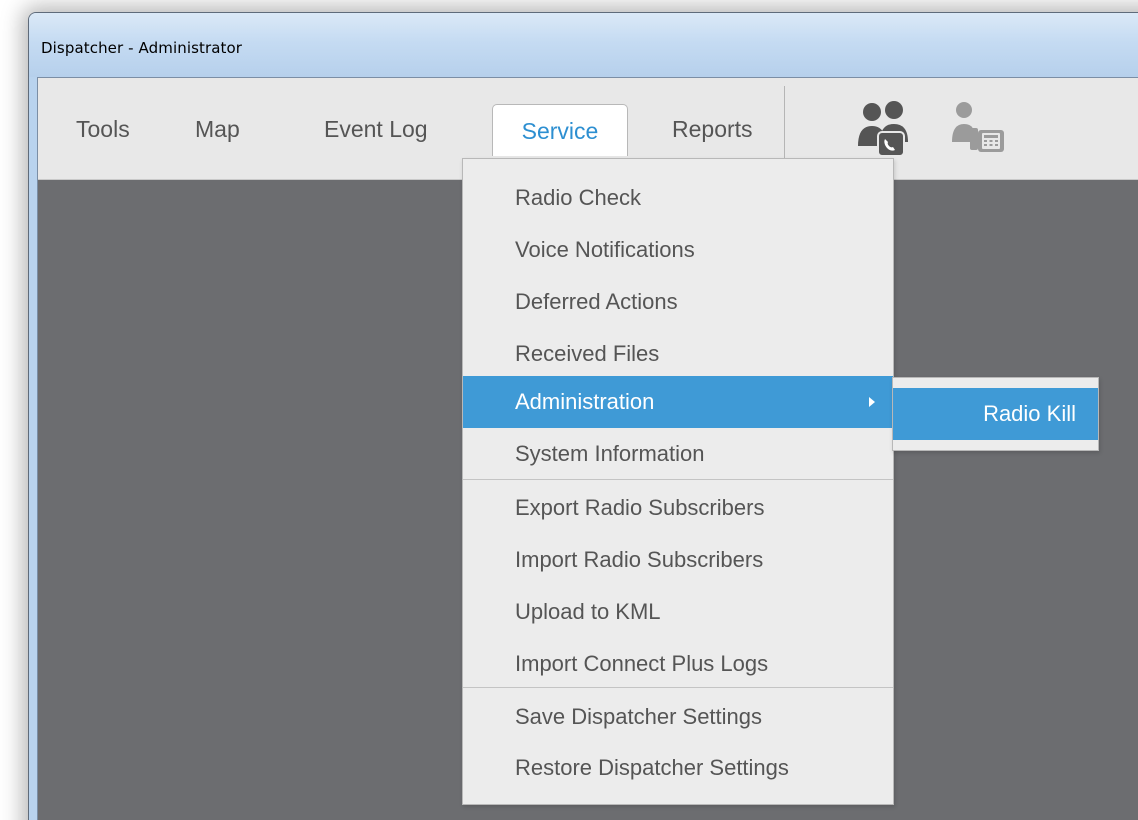 The height and width of the screenshot is (820, 1138). I want to click on menu-item-save-dispatcher-settings: Save Dispatcher Settings, so click(678, 717).